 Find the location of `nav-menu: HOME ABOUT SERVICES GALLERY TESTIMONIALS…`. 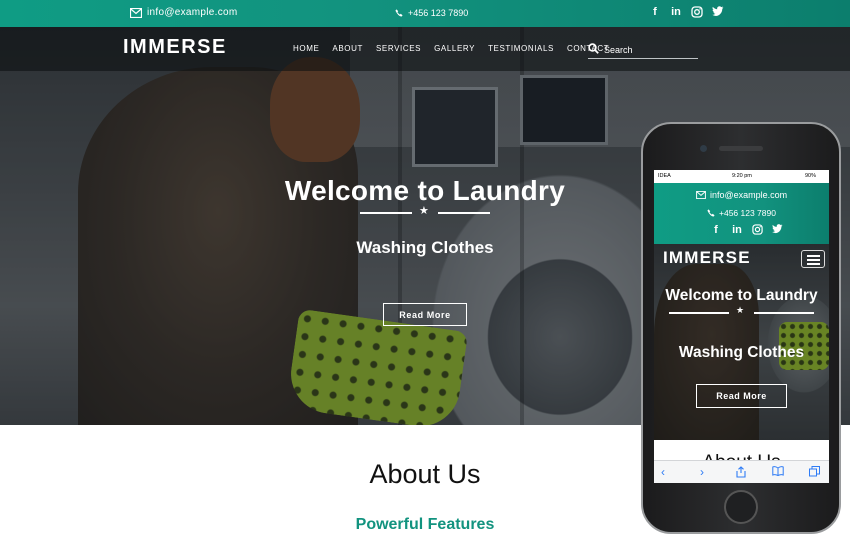

nav-menu: HOME ABOUT SERVICES GALLERY TESTIMONIALS… is located at coordinates (457, 48).